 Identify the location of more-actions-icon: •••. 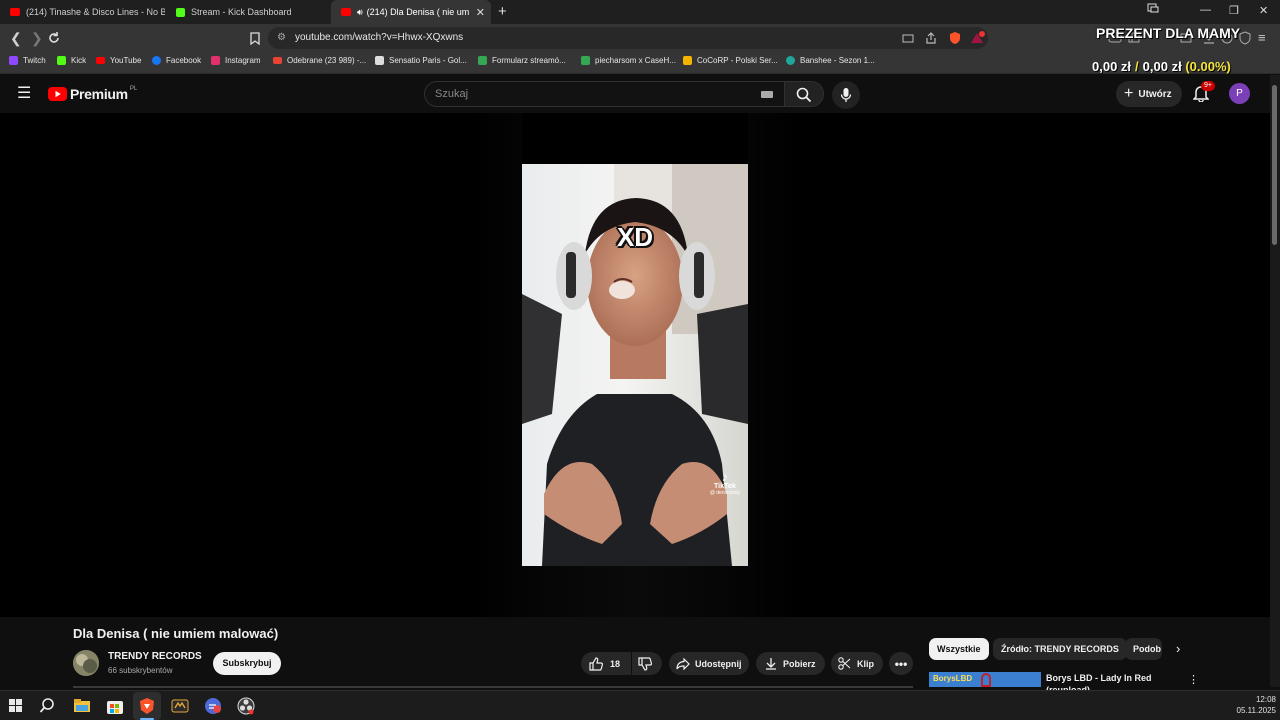
(901, 663).